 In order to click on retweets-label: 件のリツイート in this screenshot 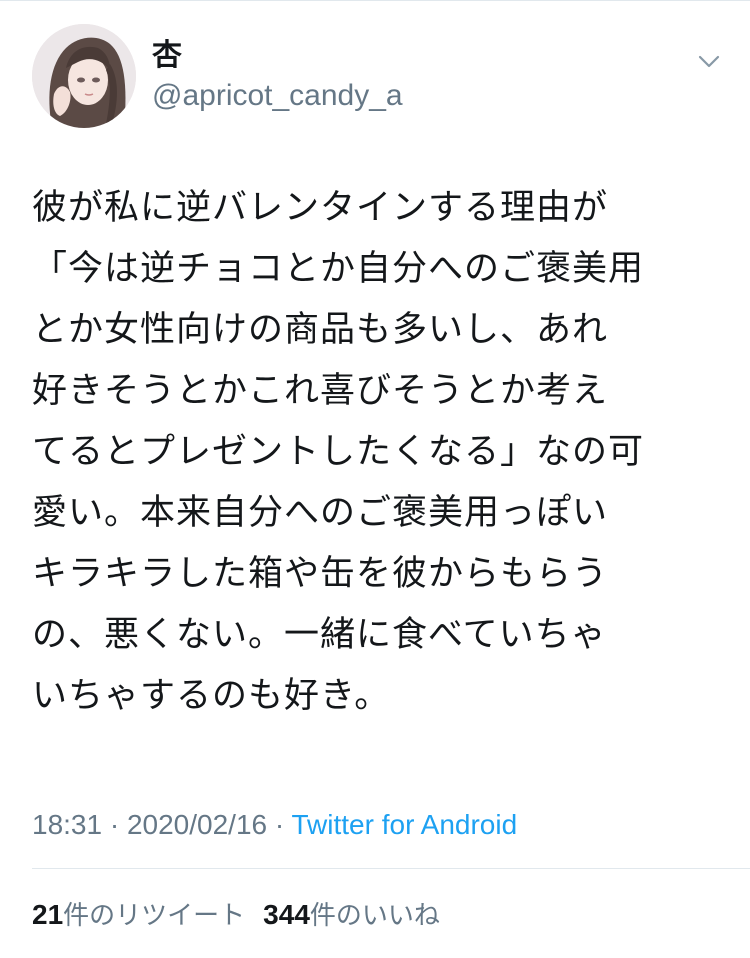, I will do `click(154, 916)`.